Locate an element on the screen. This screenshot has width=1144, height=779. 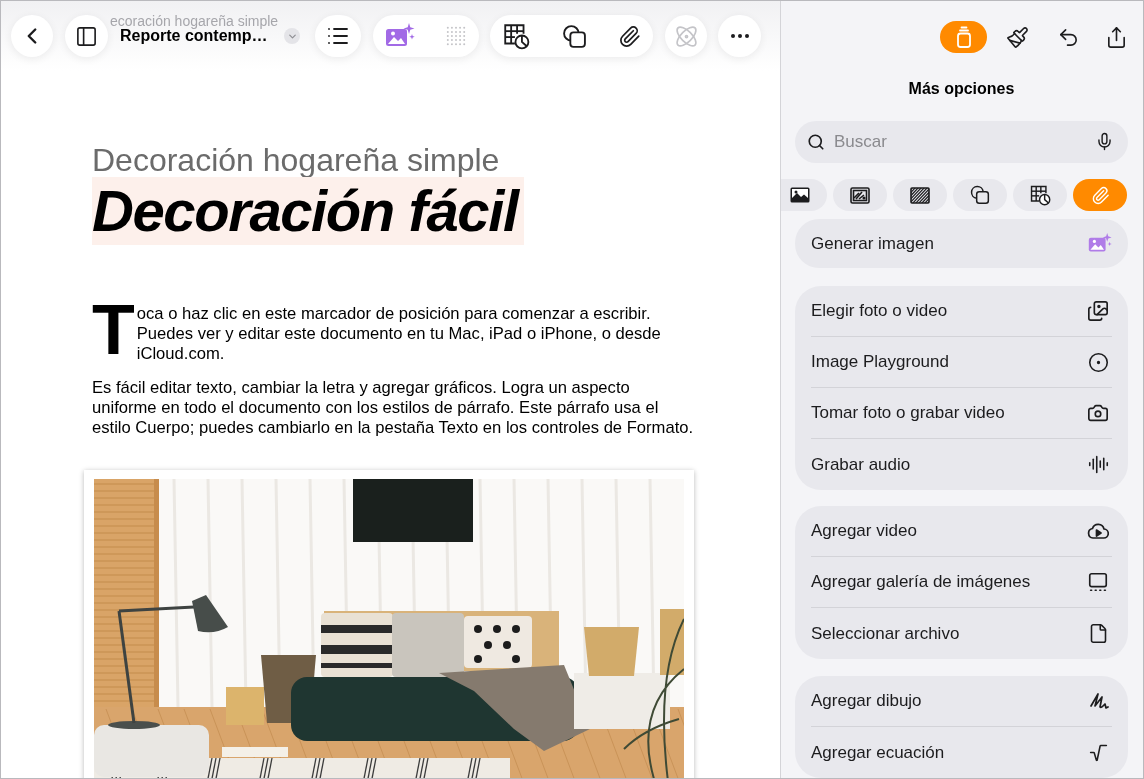
microphone-icon is located at coordinates (1104, 141).